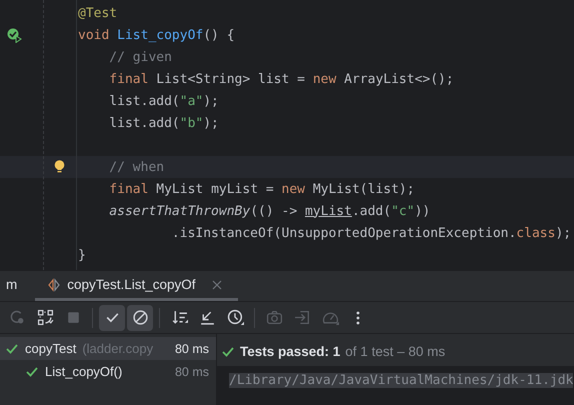 The image size is (574, 405). I want to click on code-line: final List<String> list = new ArrayList<>();, so click(281, 79).